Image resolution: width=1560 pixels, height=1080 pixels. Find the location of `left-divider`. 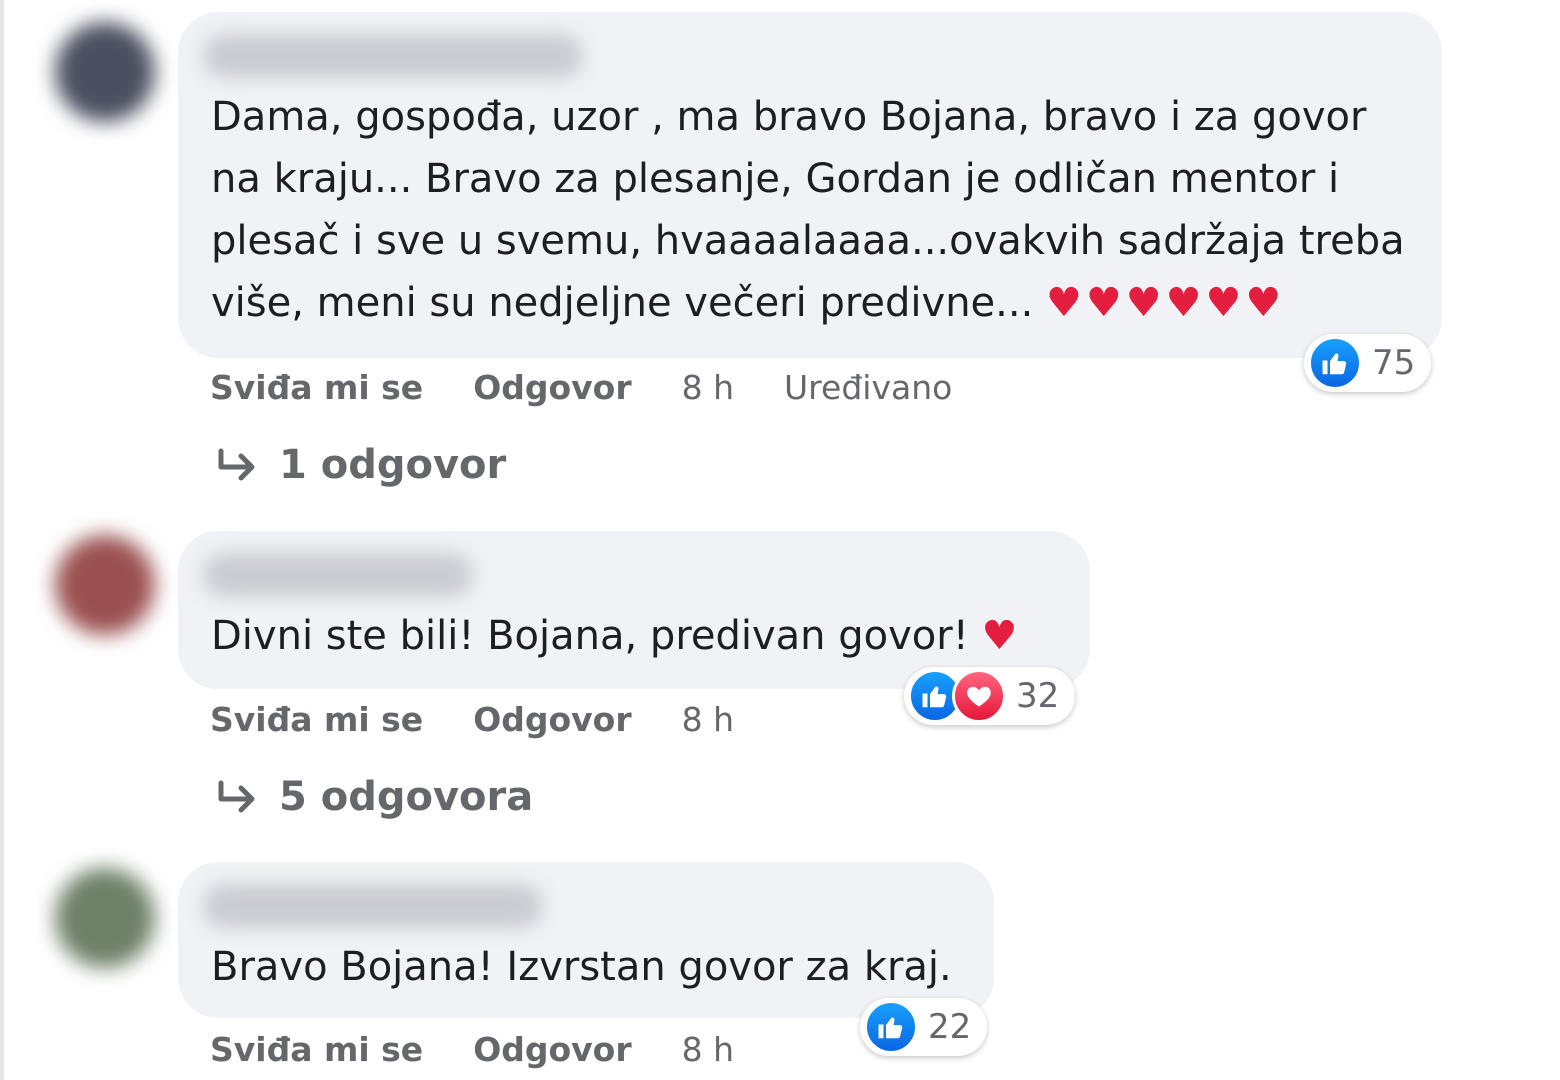

left-divider is located at coordinates (2, 540).